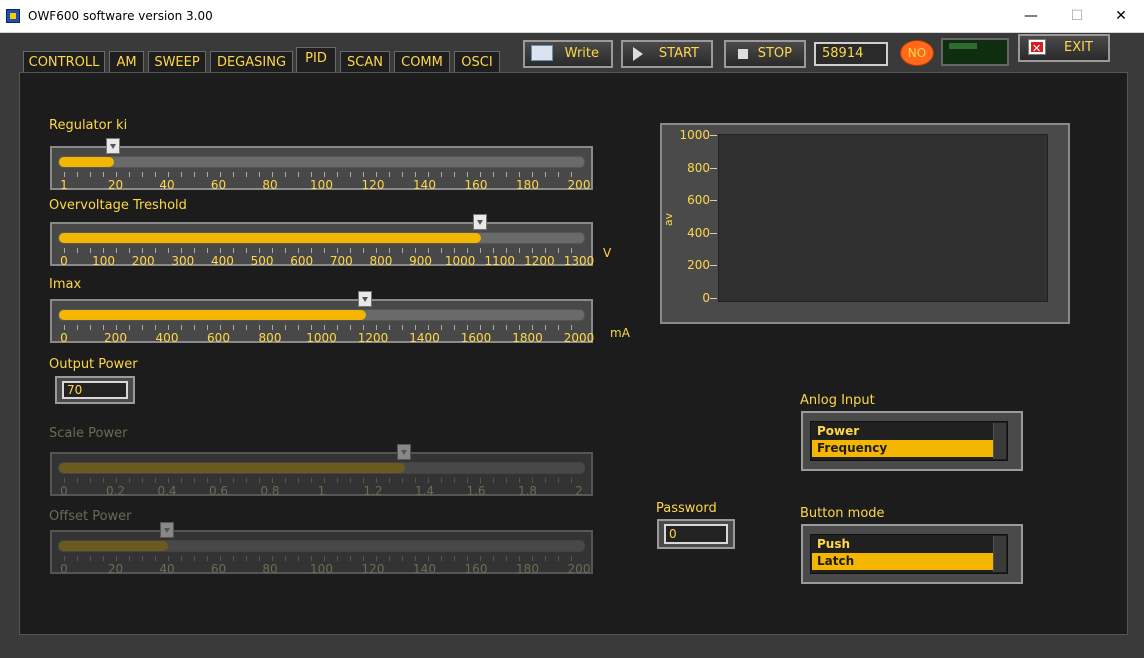 Image resolution: width=1144 pixels, height=658 pixels. Describe the element at coordinates (115, 185) in the screenshot. I see `slider-tick-label: 20` at that location.